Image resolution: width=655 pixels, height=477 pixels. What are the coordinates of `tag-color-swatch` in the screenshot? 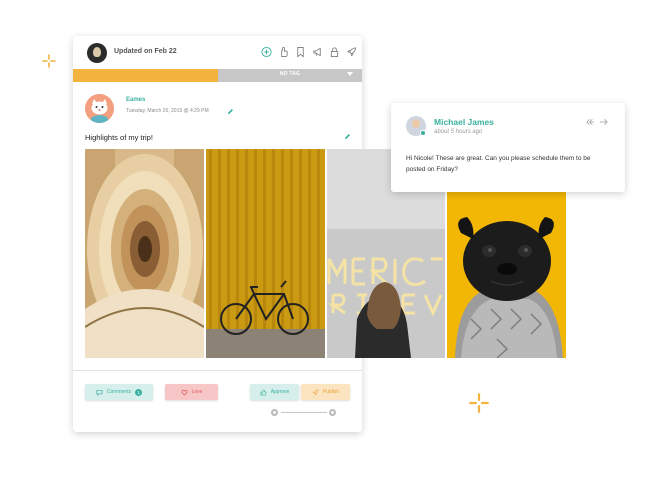 It's located at (145, 75).